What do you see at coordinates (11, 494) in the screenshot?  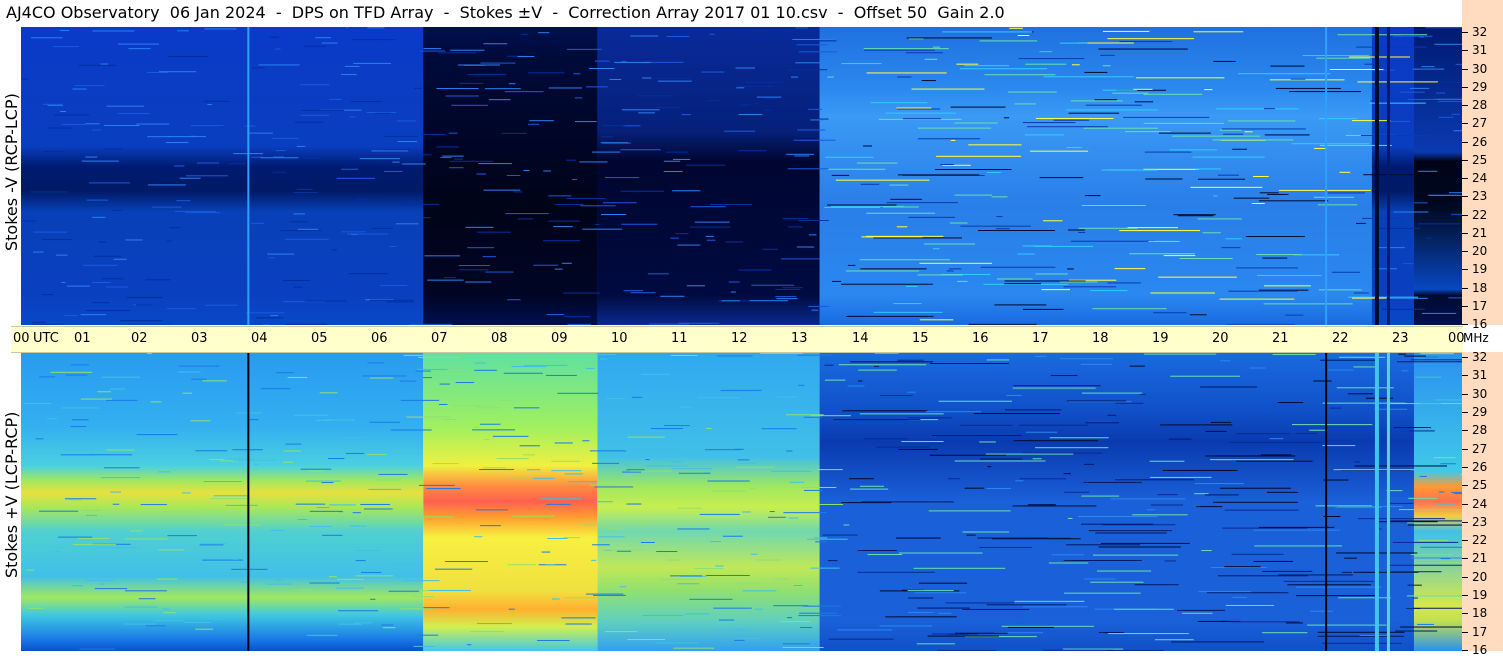 I see `bottom-panel-ylabel: Stokes +V (LCP-RCP)` at bounding box center [11, 494].